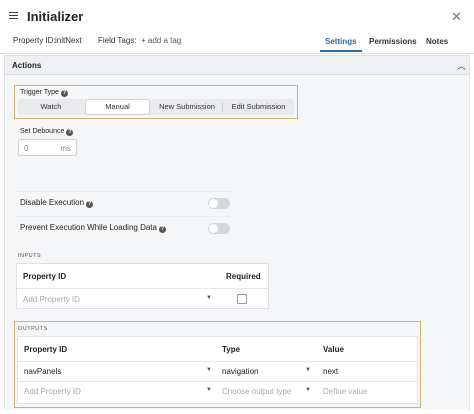 This screenshot has height=414, width=474. What do you see at coordinates (243, 276) in the screenshot?
I see `inputs-col-required: Required` at bounding box center [243, 276].